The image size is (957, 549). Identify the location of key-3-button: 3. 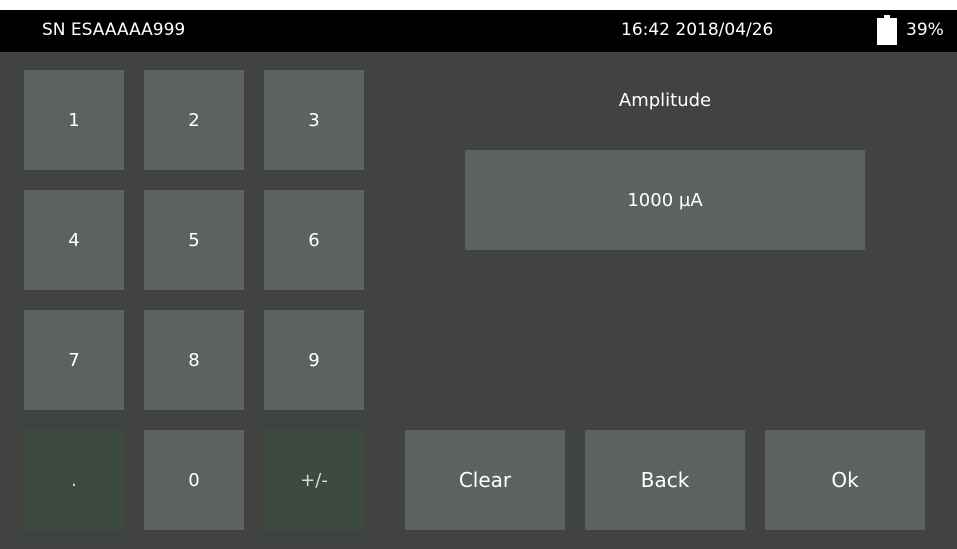
(314, 120).